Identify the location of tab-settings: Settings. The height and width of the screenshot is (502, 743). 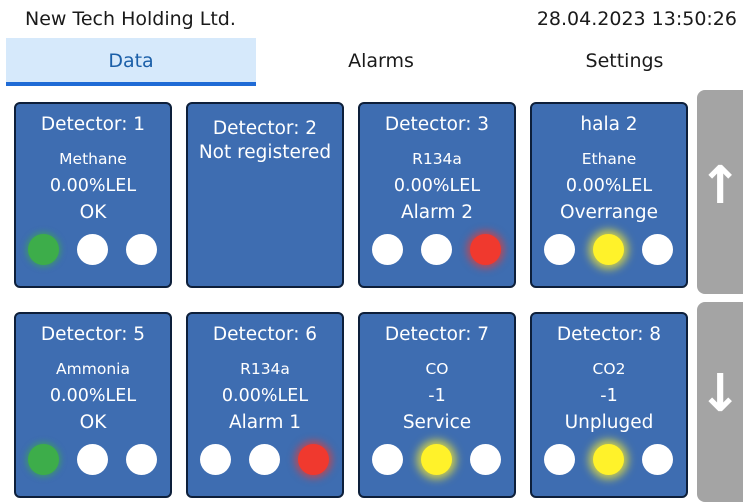
(624, 62).